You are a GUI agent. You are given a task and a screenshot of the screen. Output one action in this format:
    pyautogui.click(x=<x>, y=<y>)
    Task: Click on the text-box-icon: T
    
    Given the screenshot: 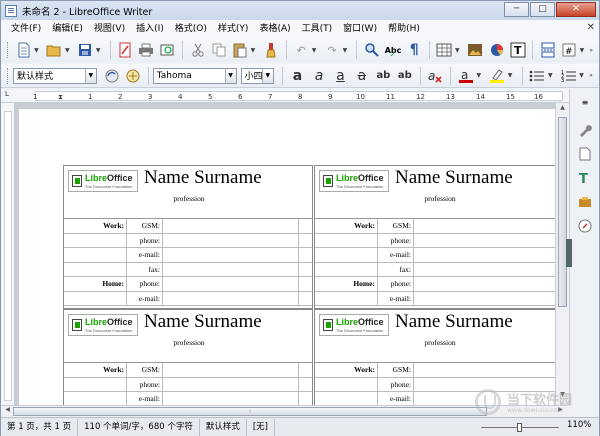 What is the action you would take?
    pyautogui.click(x=517, y=50)
    